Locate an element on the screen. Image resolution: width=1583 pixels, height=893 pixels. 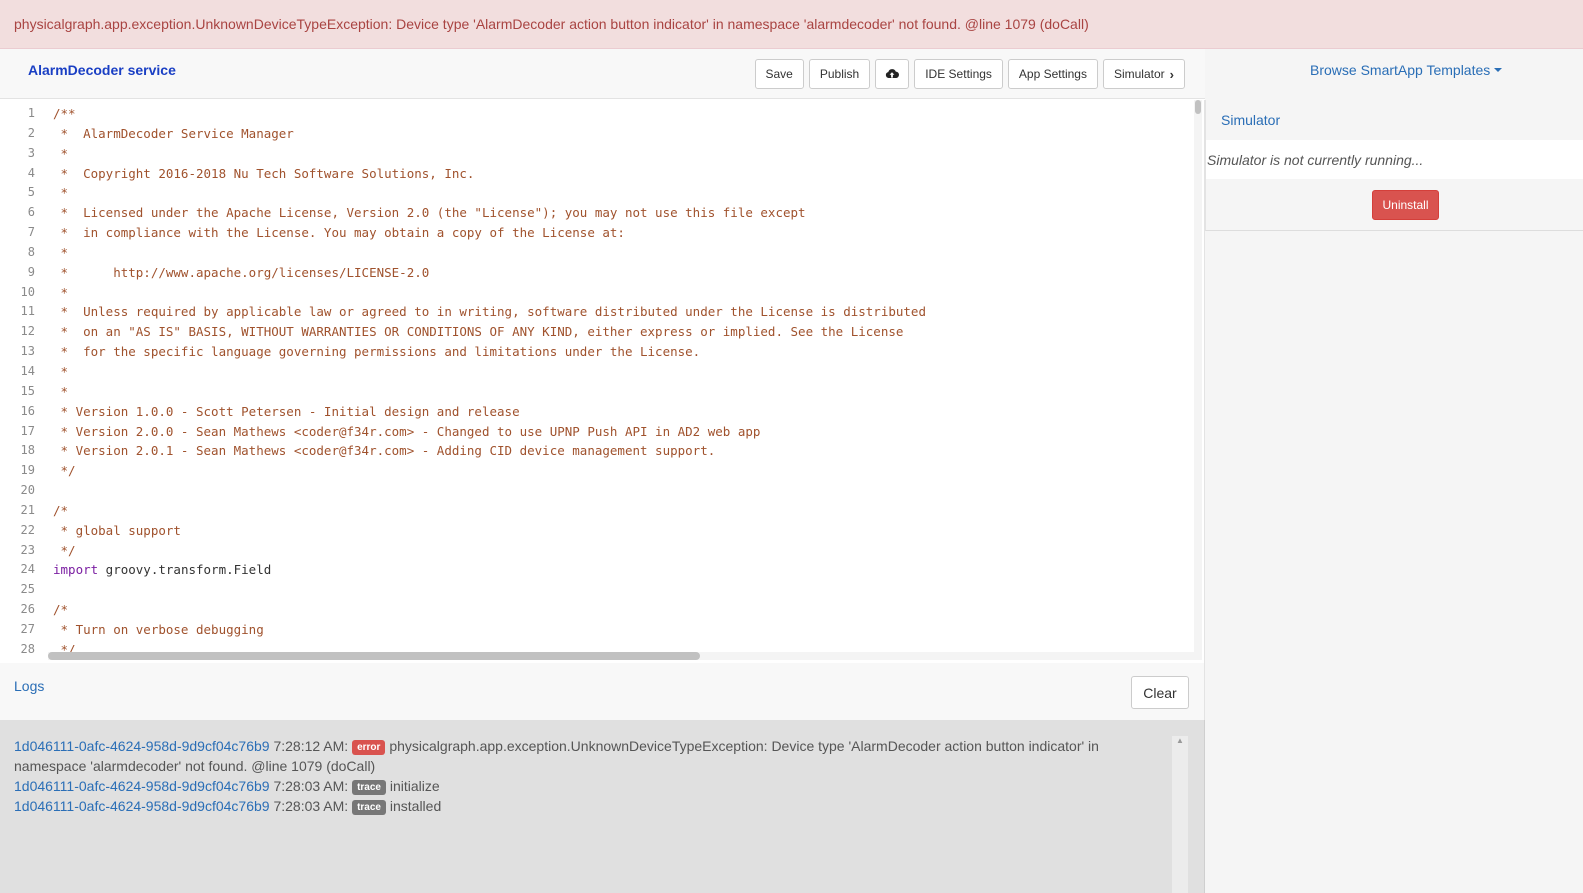
line-number: 23 is located at coordinates (27, 549).